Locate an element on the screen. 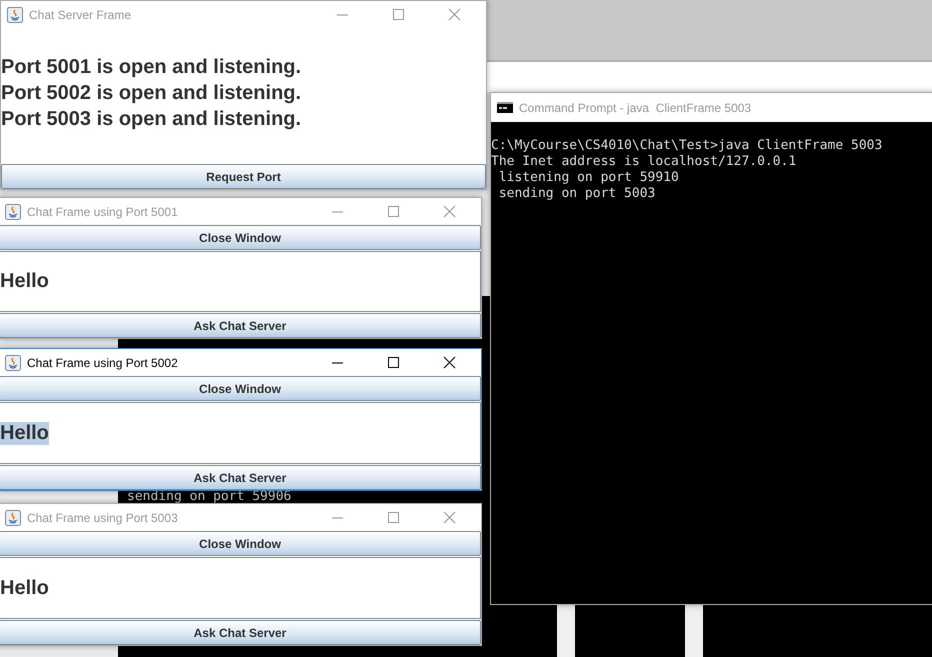  console-text: listening on port 59910 is located at coordinates (589, 178).